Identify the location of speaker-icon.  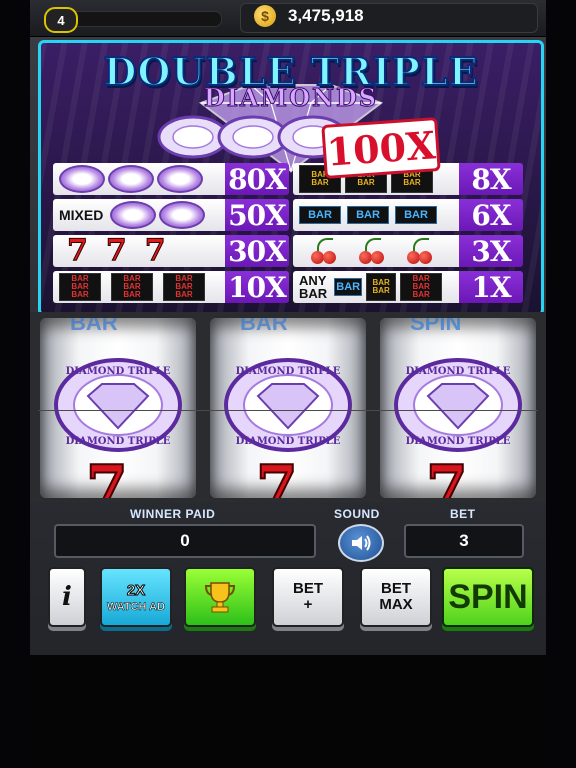
(361, 543).